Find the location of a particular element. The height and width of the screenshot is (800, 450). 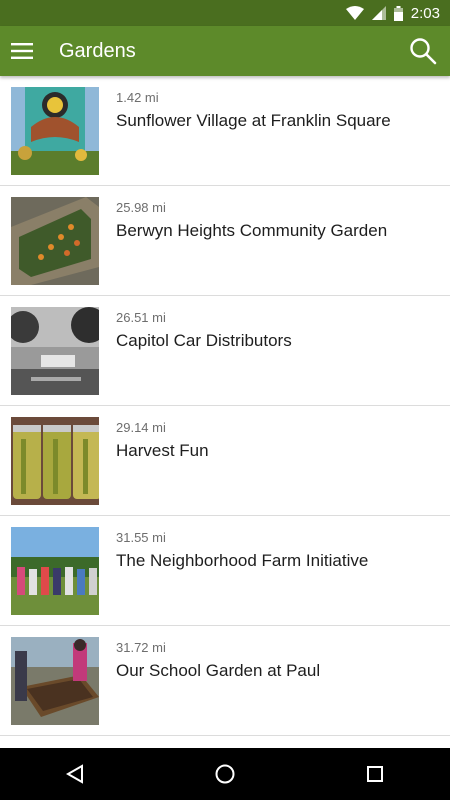

garden-name: The Neighborhood Farm Initiative is located at coordinates (242, 560).